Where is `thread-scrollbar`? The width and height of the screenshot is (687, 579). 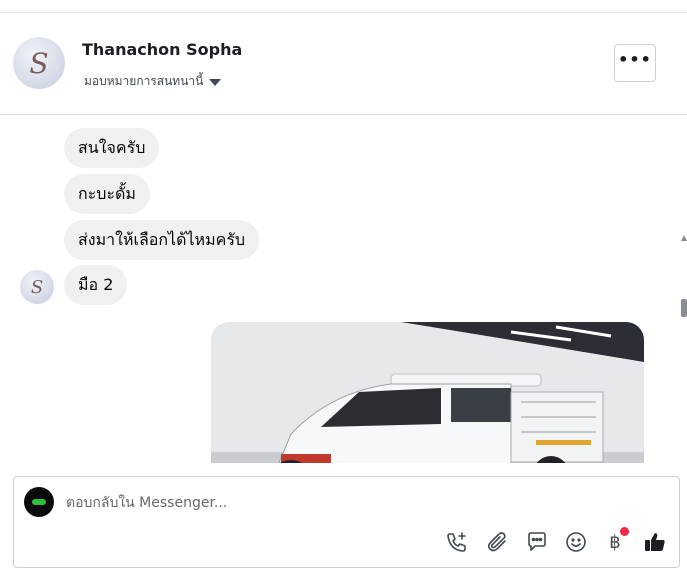
thread-scrollbar is located at coordinates (684, 349).